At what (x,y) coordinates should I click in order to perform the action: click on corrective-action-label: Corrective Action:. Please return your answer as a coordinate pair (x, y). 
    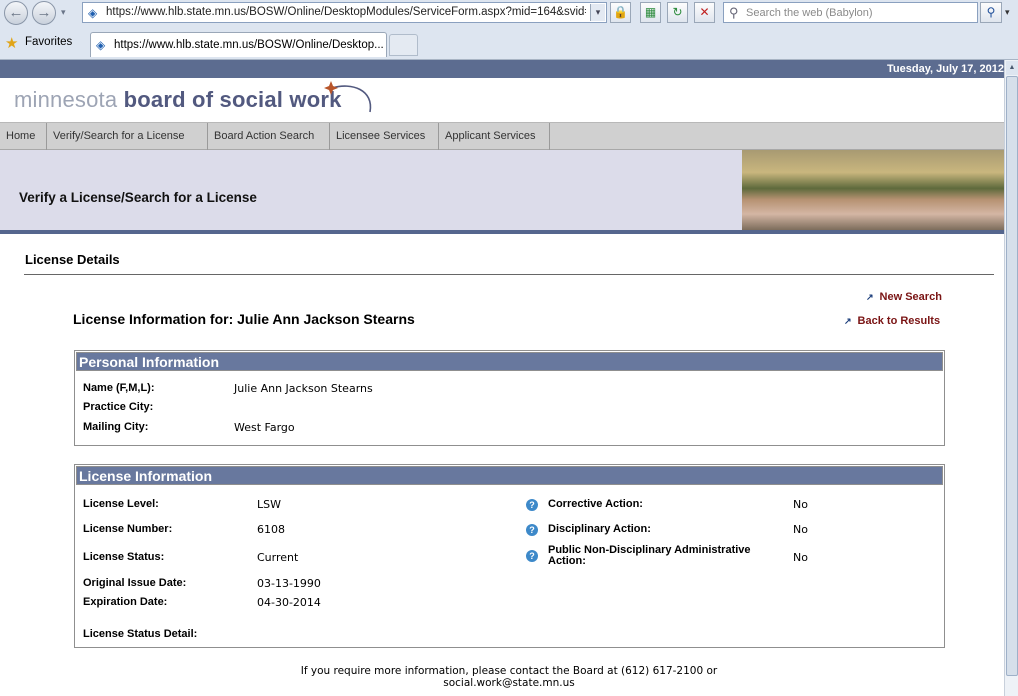
    Looking at the image, I should click on (595, 504).